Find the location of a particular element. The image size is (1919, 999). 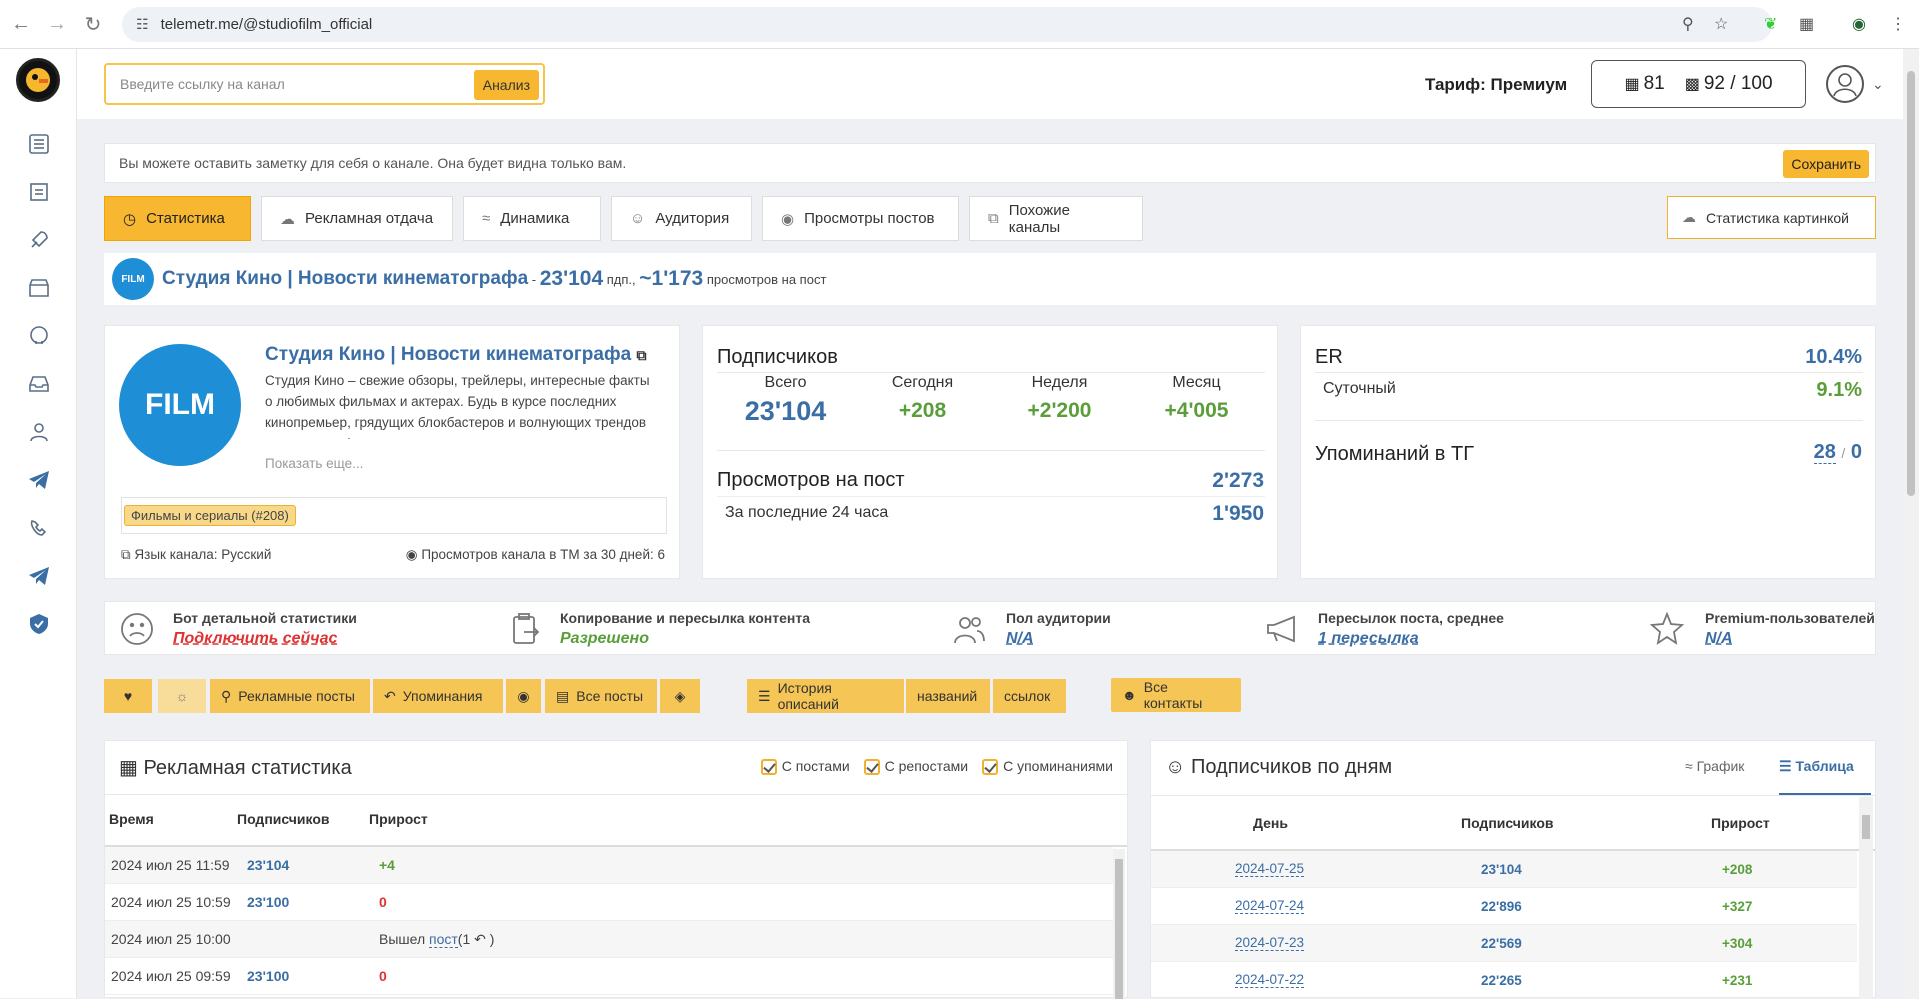

info-audience-gender: Пол аудитории N/A is located at coordinates (1058, 628).